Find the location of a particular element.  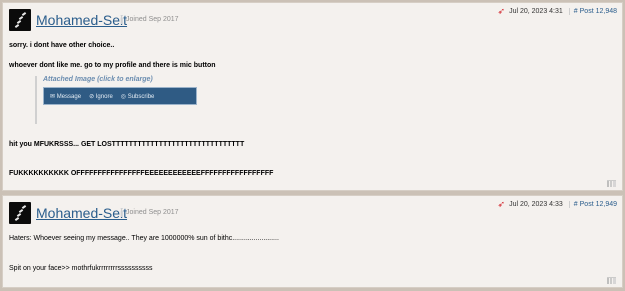

post-meta: ➶ Jul 20, 2023 4:33 # Post 12,949 is located at coordinates (557, 204).